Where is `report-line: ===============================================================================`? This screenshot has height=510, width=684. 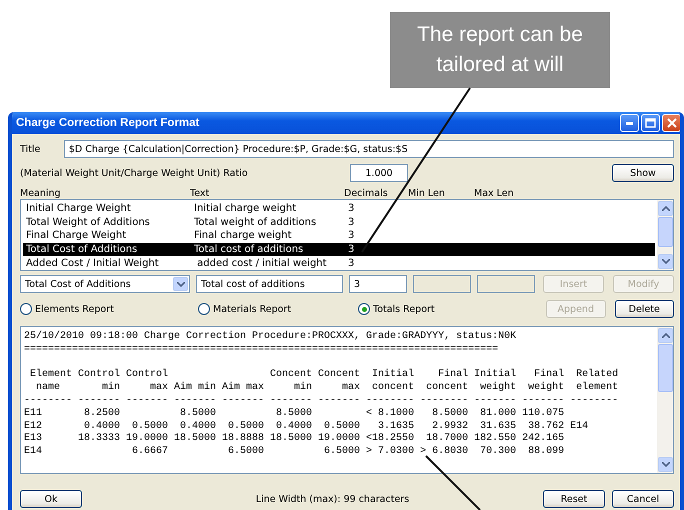
report-line: =============================================================================== is located at coordinates (262, 350).